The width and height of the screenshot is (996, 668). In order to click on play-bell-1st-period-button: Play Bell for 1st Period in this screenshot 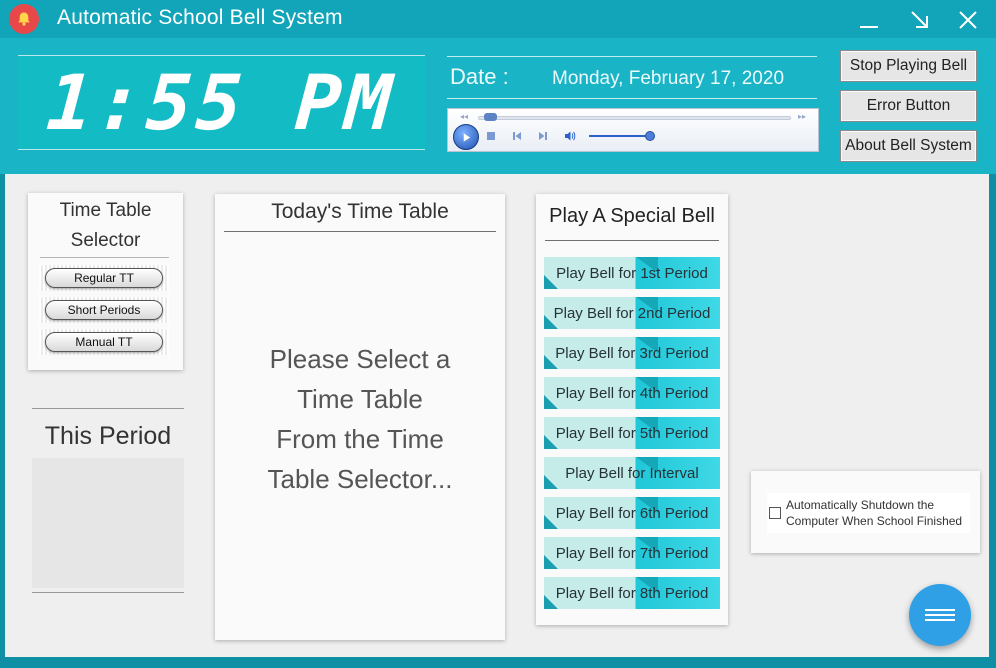, I will do `click(632, 273)`.